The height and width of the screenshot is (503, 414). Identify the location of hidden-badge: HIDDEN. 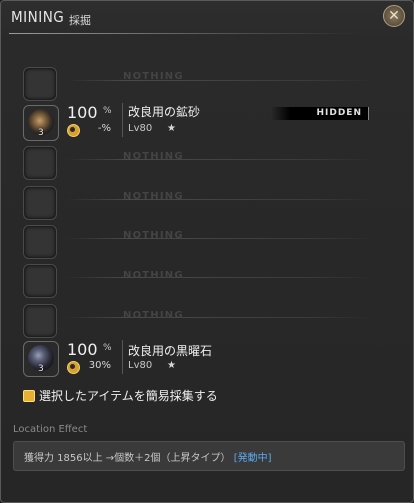
(320, 113).